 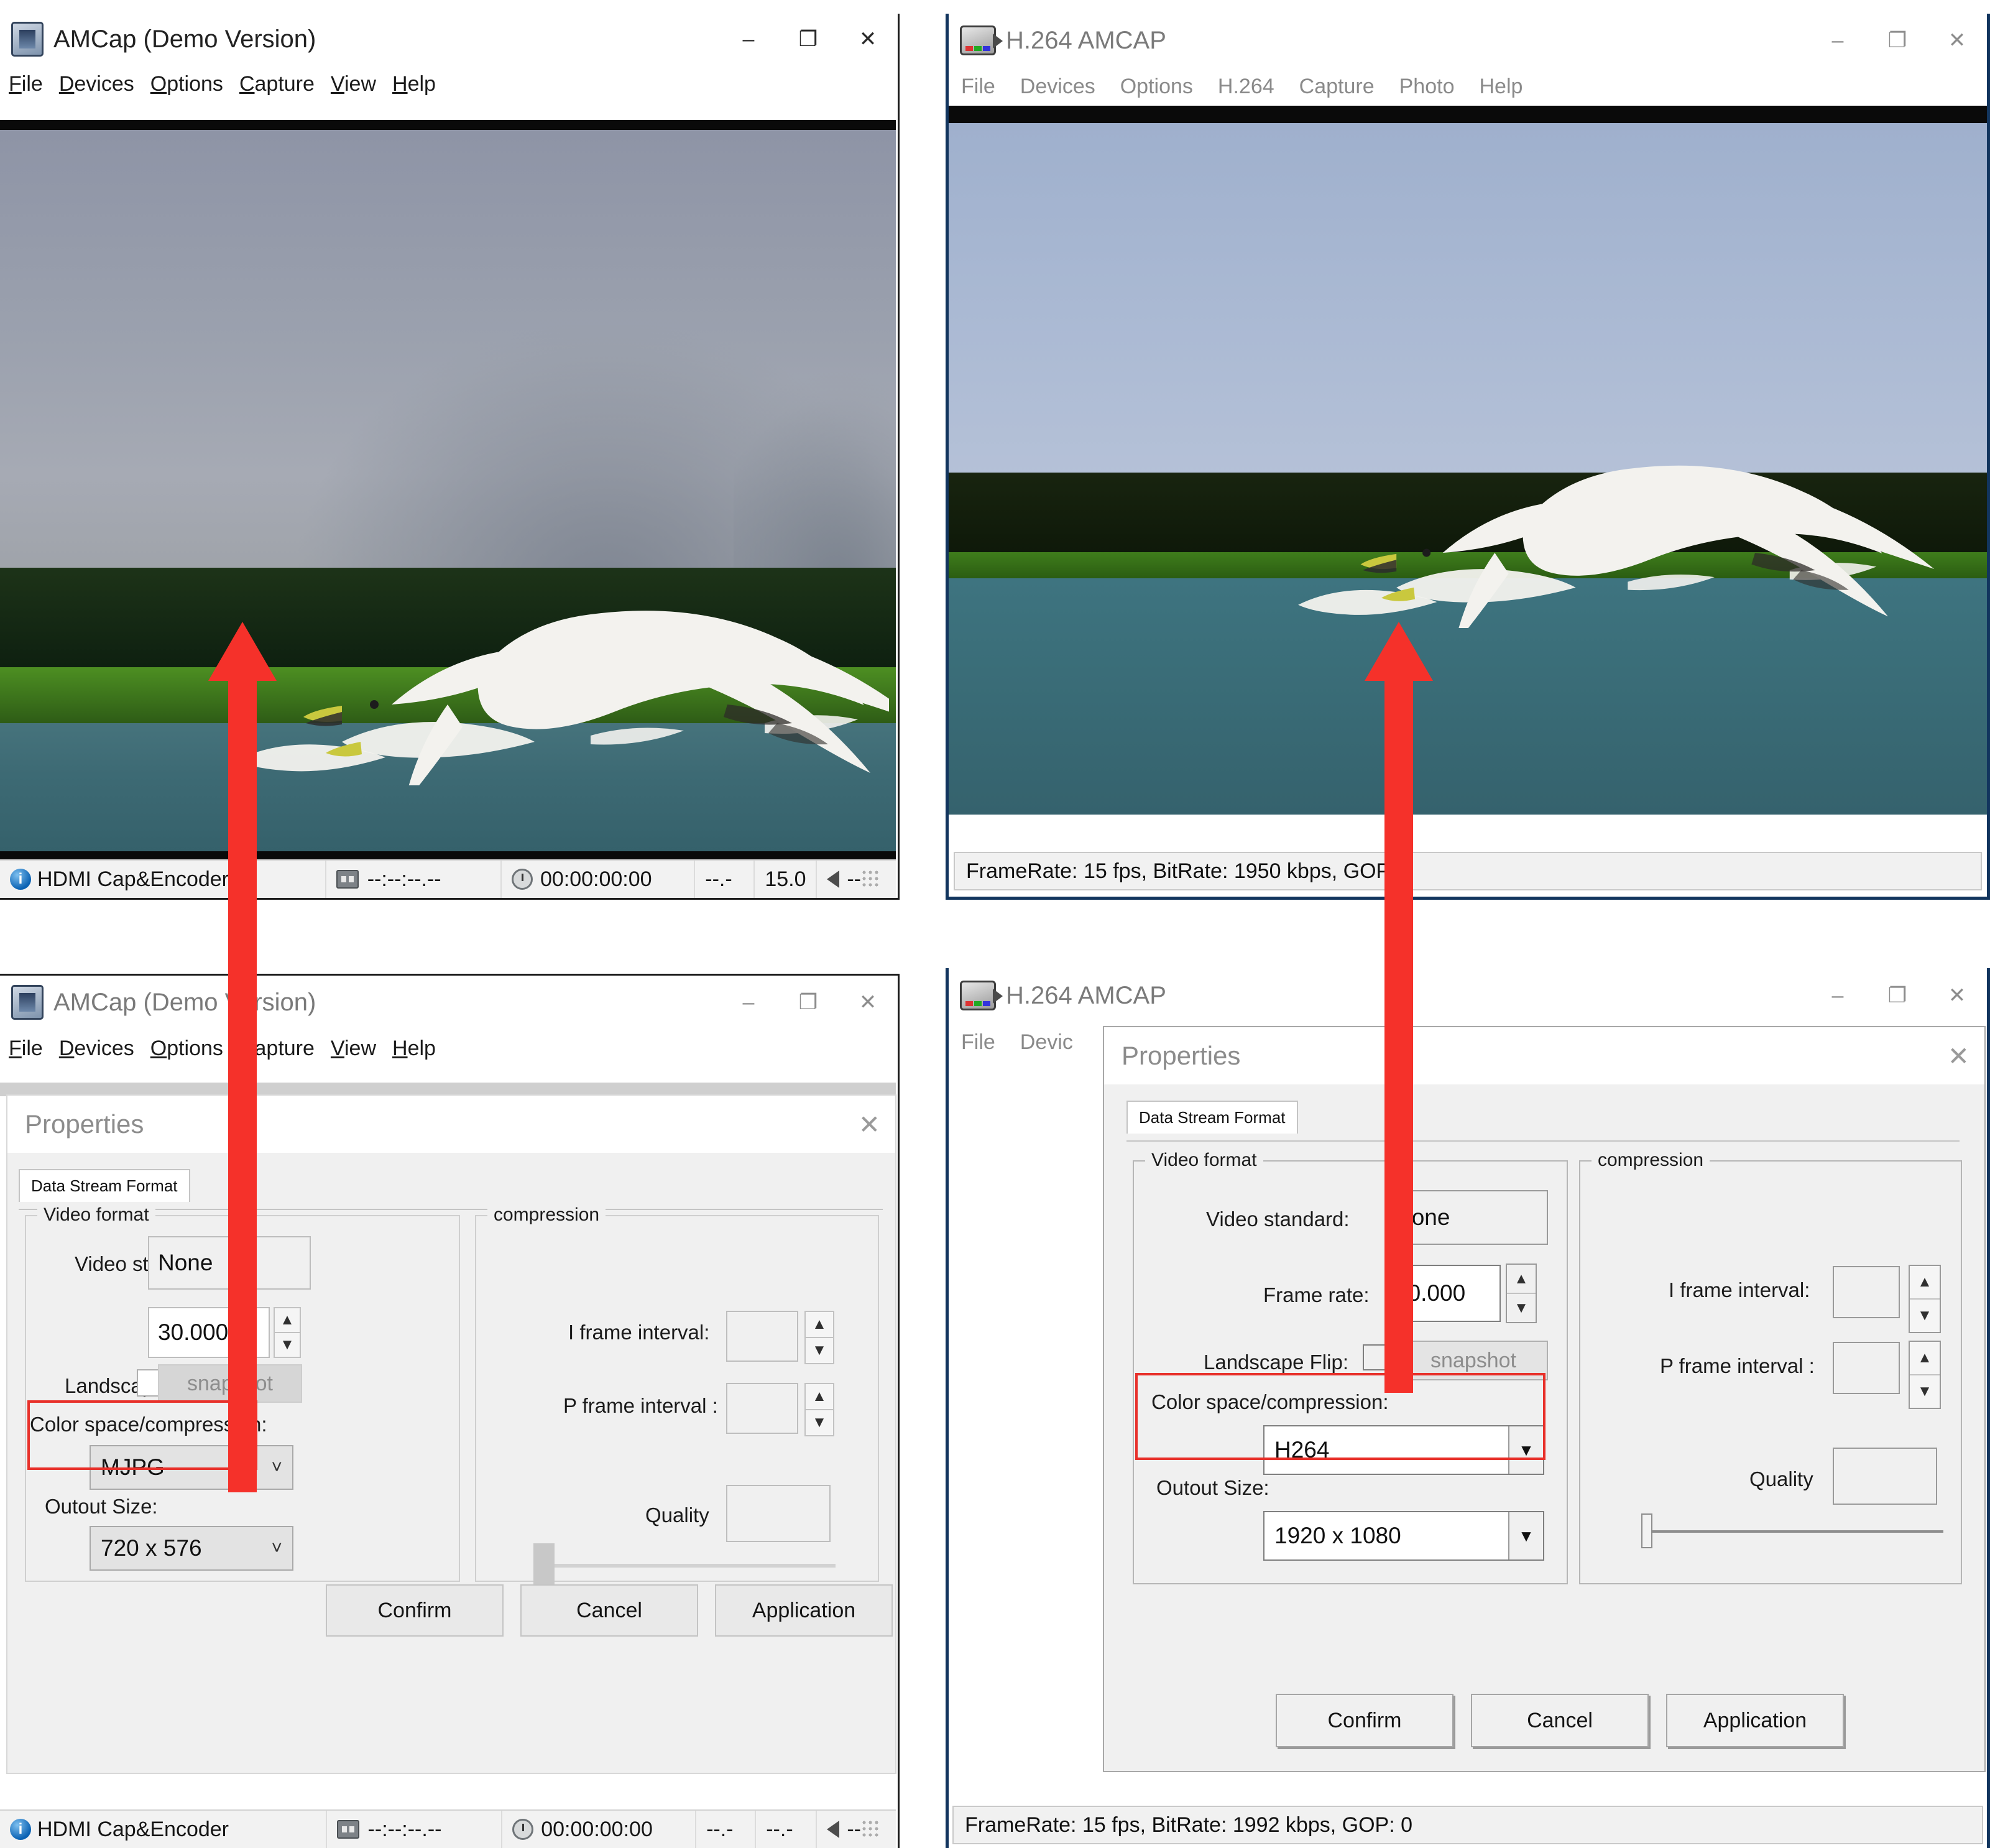 I want to click on status-timecode-dashes: --:--:--.--, so click(x=405, y=1829).